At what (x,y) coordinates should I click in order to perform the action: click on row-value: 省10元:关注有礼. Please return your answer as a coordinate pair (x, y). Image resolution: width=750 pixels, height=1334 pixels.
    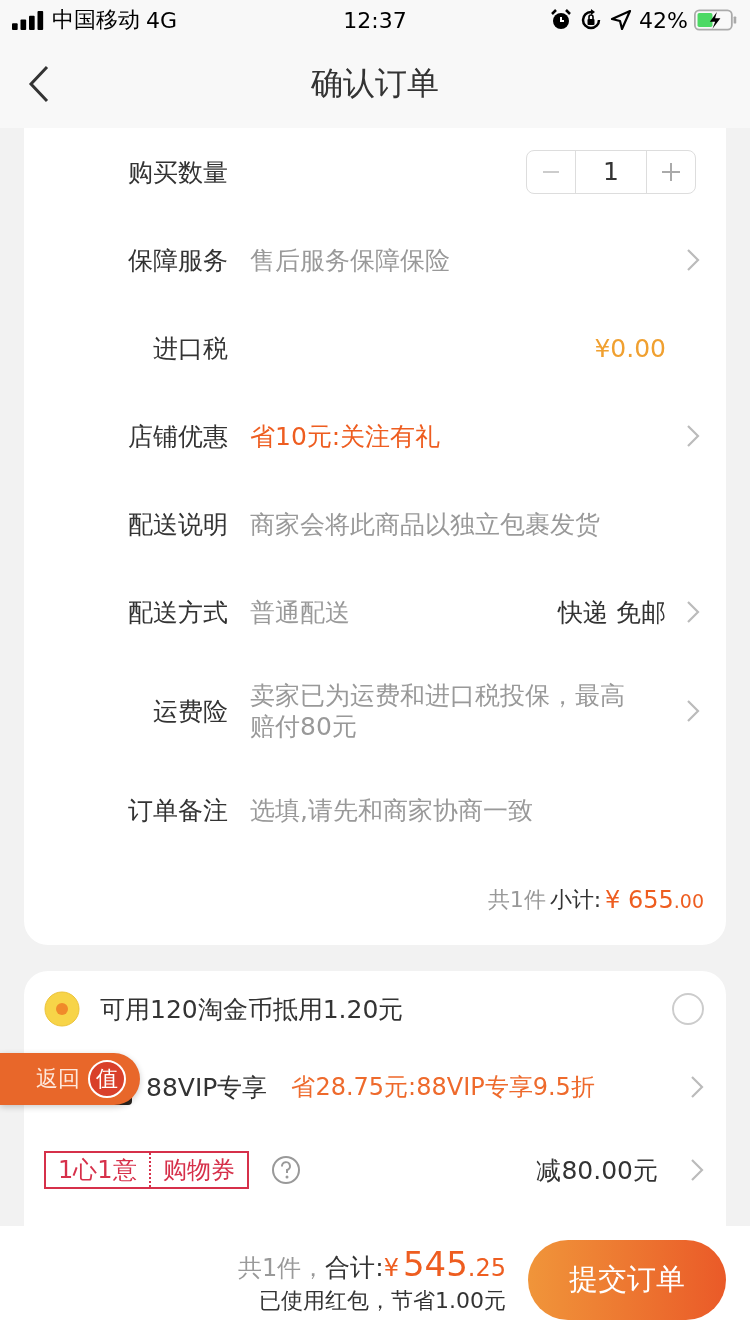
    Looking at the image, I should click on (346, 436).